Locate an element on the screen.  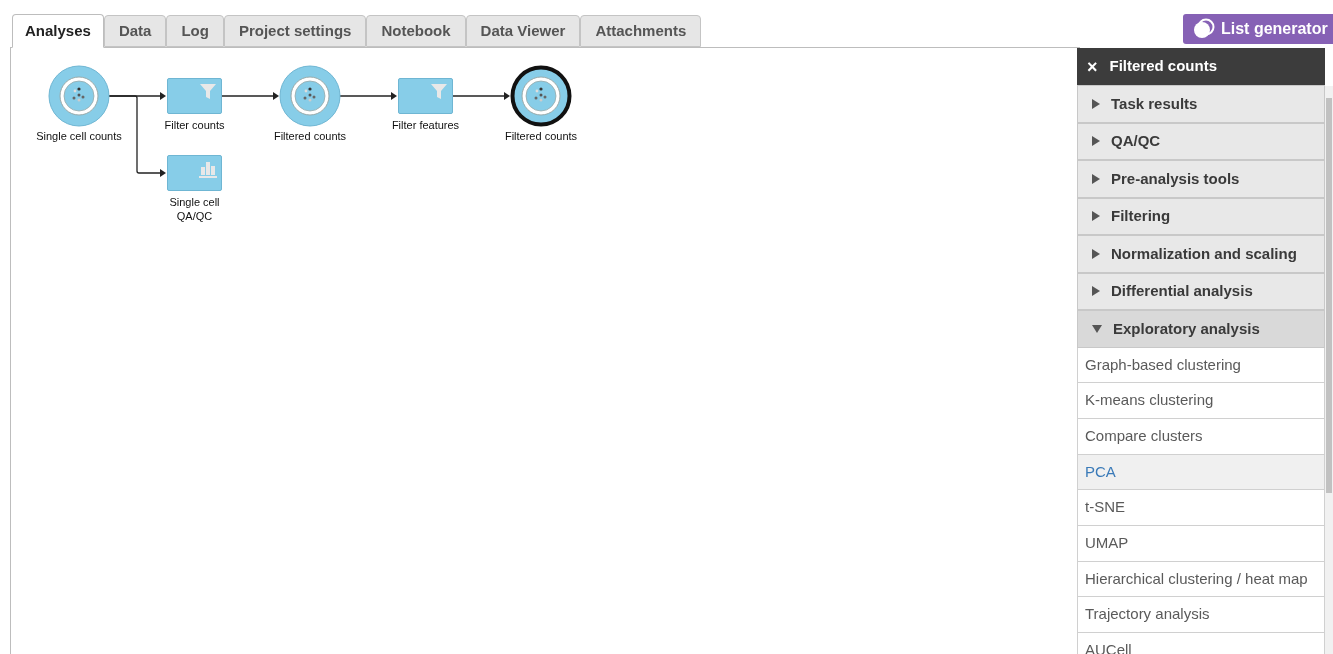
tab: Data is located at coordinates (135, 31).